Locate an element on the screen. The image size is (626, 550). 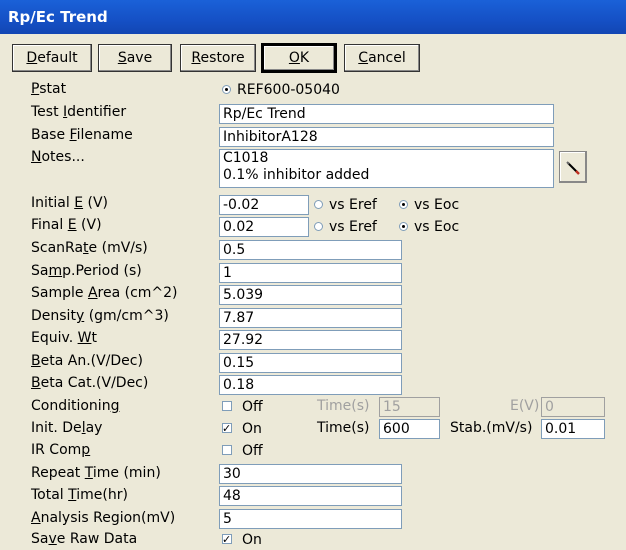
total-time-label: Total Time(hr) is located at coordinates (79, 495).